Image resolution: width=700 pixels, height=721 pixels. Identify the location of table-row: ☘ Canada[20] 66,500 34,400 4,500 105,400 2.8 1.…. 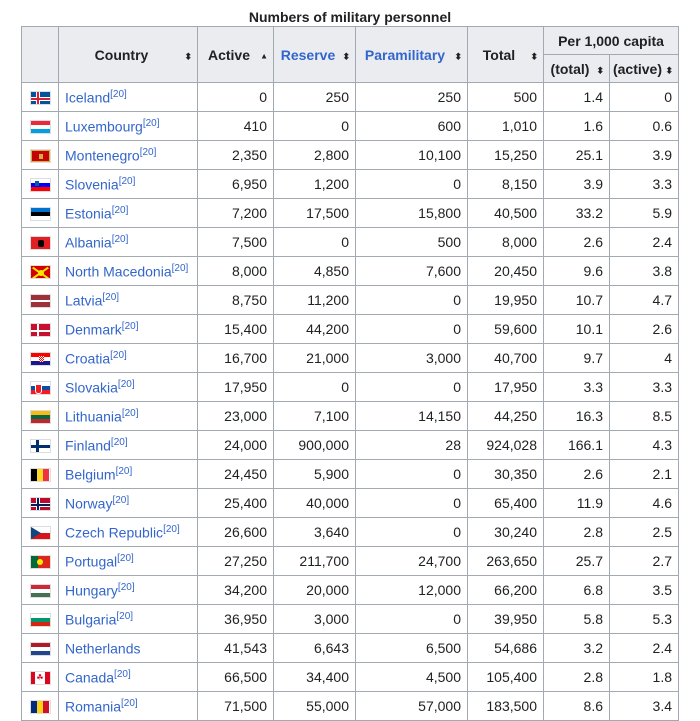
(350, 677).